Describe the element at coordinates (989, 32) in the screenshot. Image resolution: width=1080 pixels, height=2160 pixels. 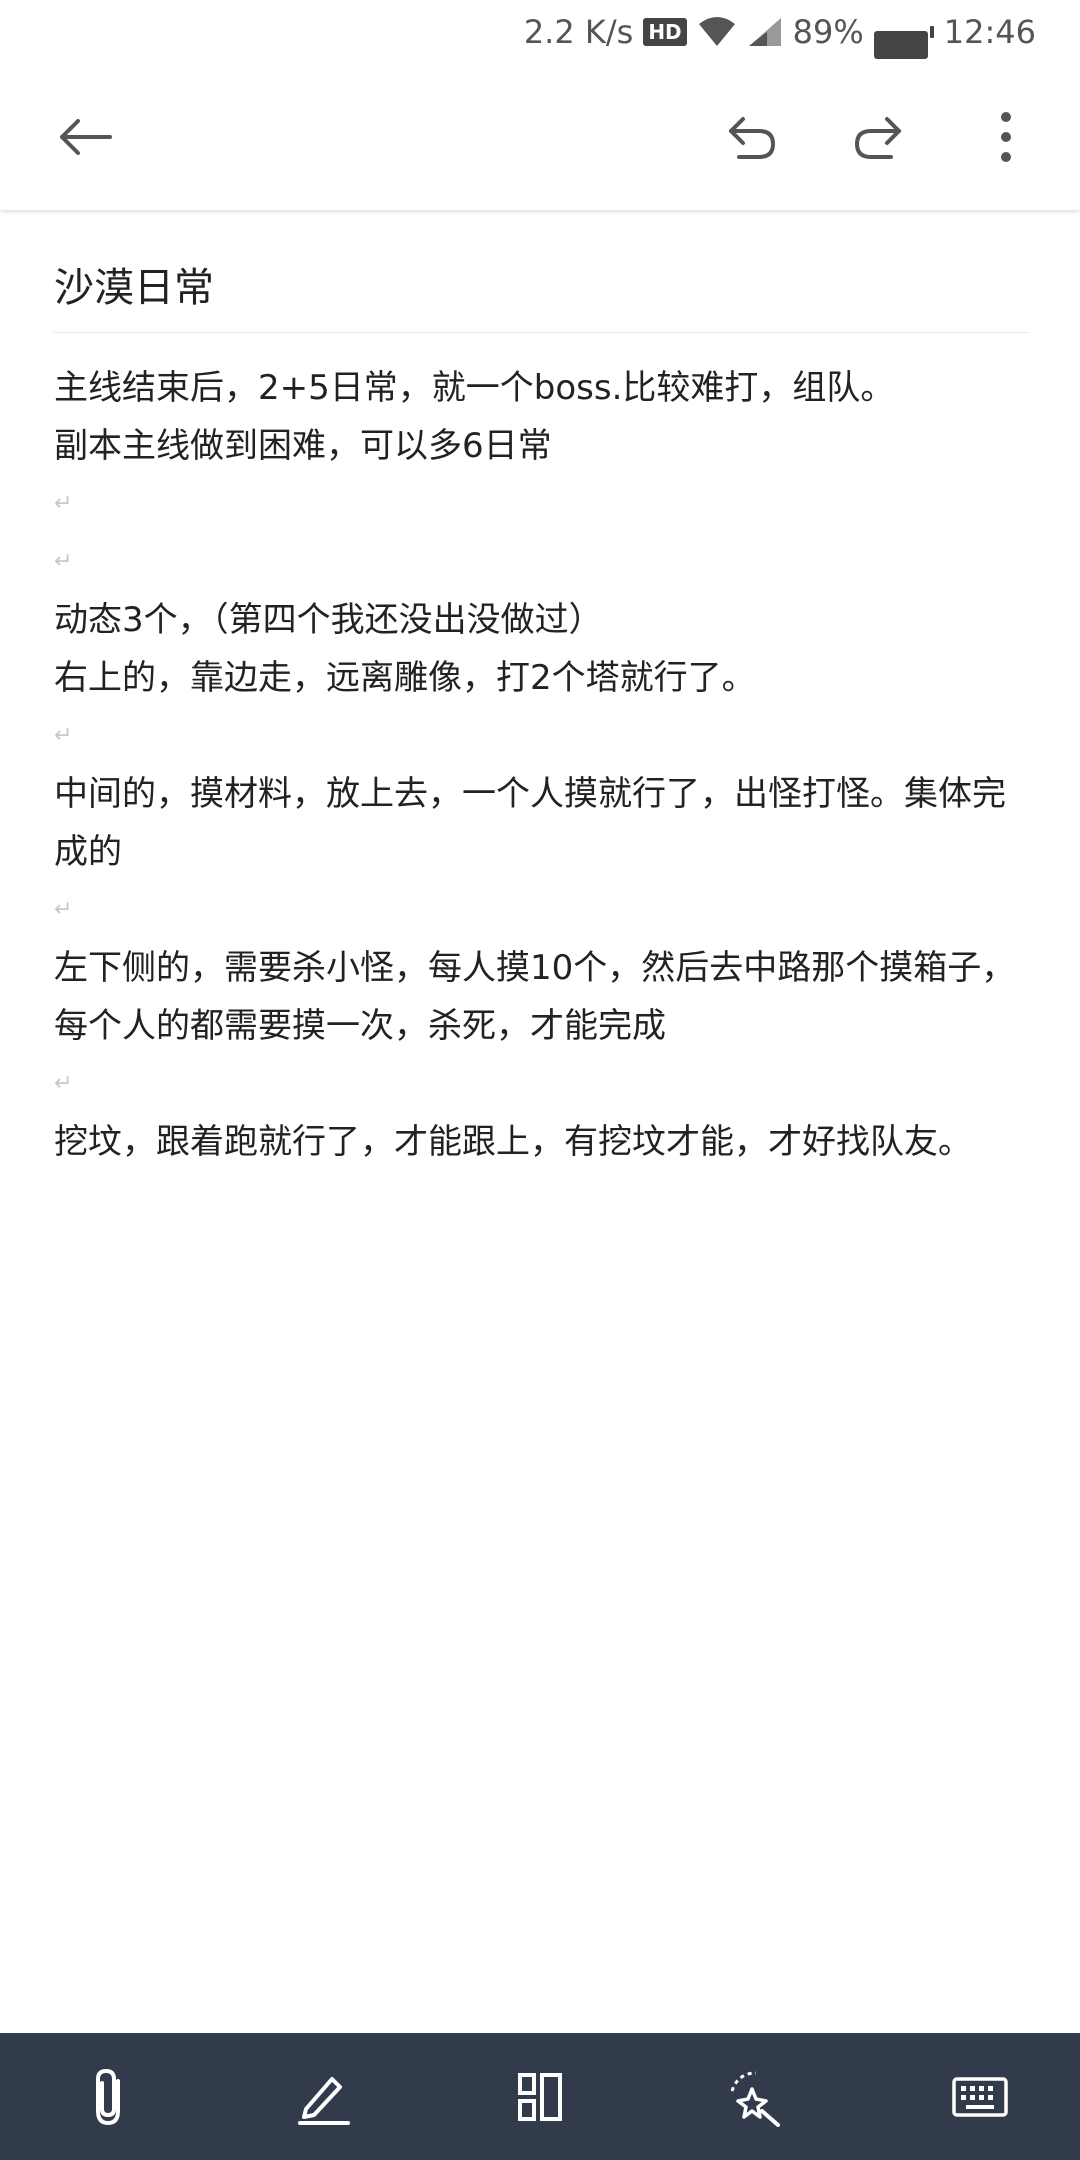
I see `clock: 12:46` at that location.